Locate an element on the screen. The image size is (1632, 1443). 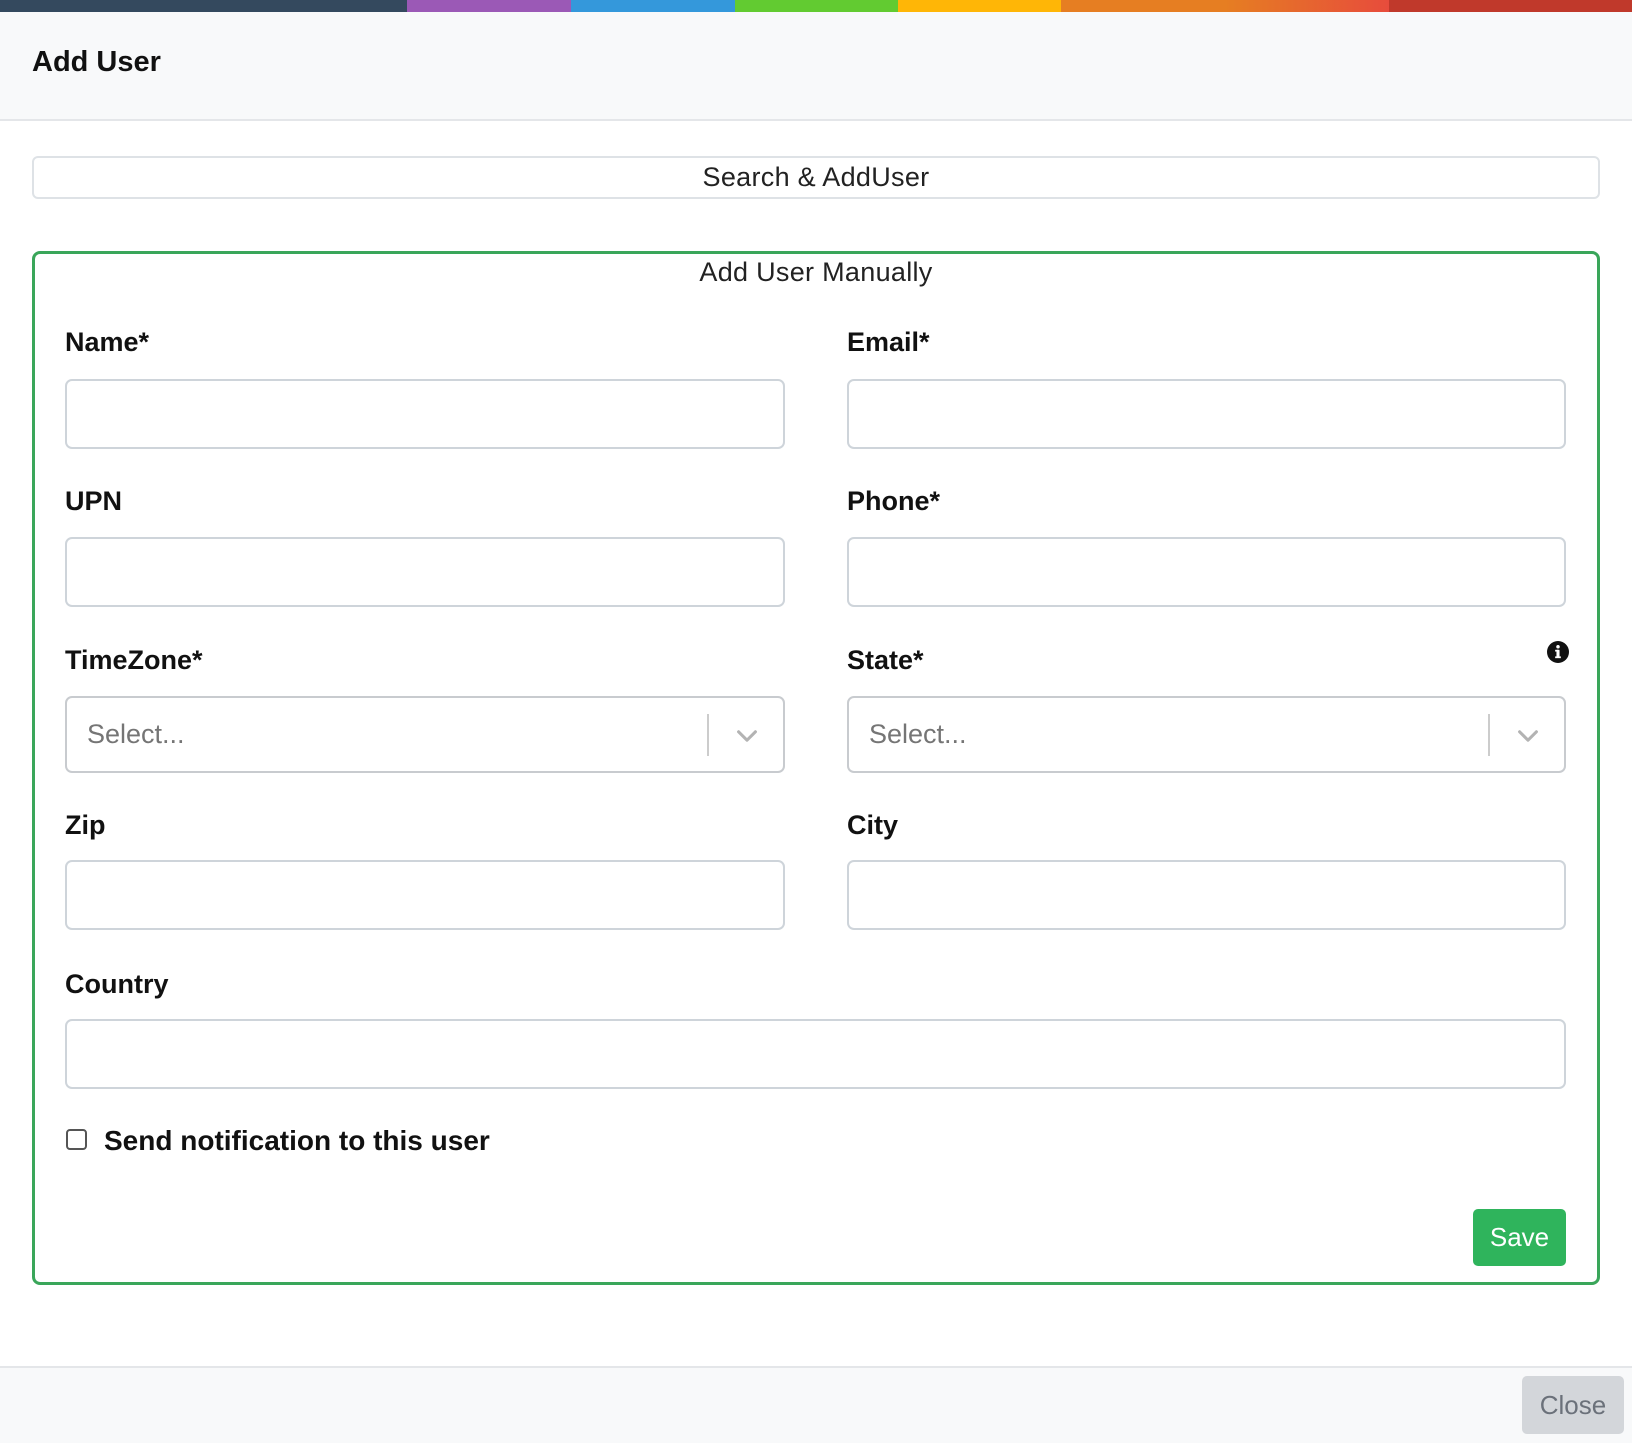
info-circle-icon is located at coordinates (1558, 652).